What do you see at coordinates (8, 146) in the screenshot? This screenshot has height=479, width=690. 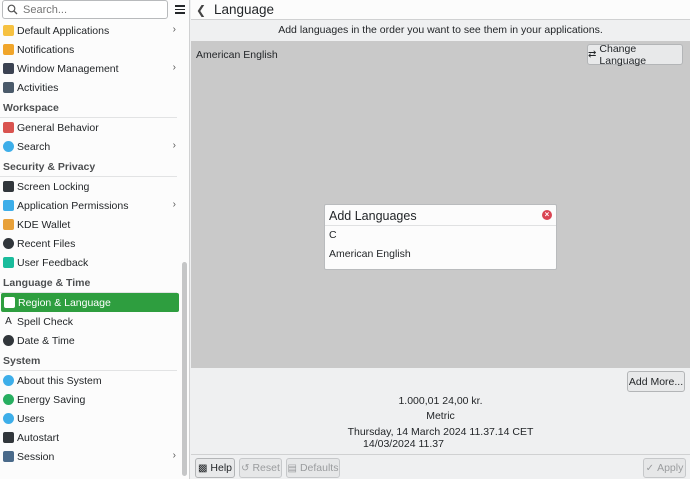 I see `search-globe-icon` at bounding box center [8, 146].